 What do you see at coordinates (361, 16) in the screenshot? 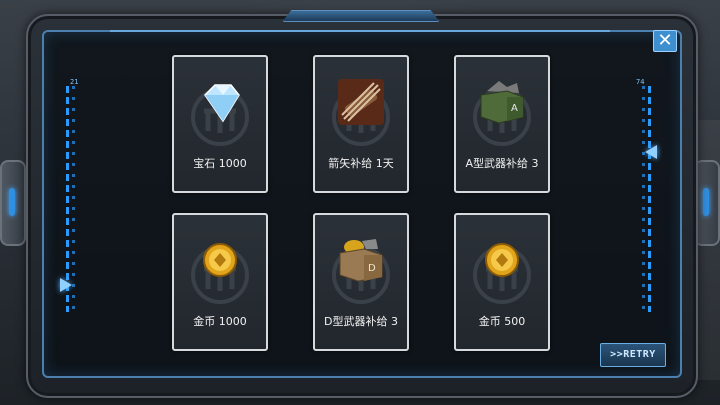
I see `frame-top-trim` at bounding box center [361, 16].